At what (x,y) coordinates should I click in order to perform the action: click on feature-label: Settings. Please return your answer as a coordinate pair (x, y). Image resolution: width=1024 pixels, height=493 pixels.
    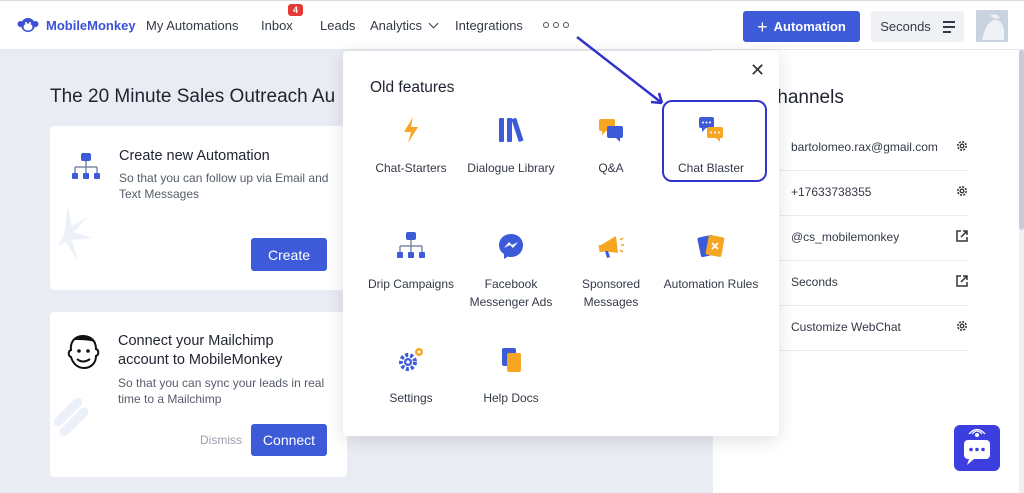
    Looking at the image, I should click on (411, 398).